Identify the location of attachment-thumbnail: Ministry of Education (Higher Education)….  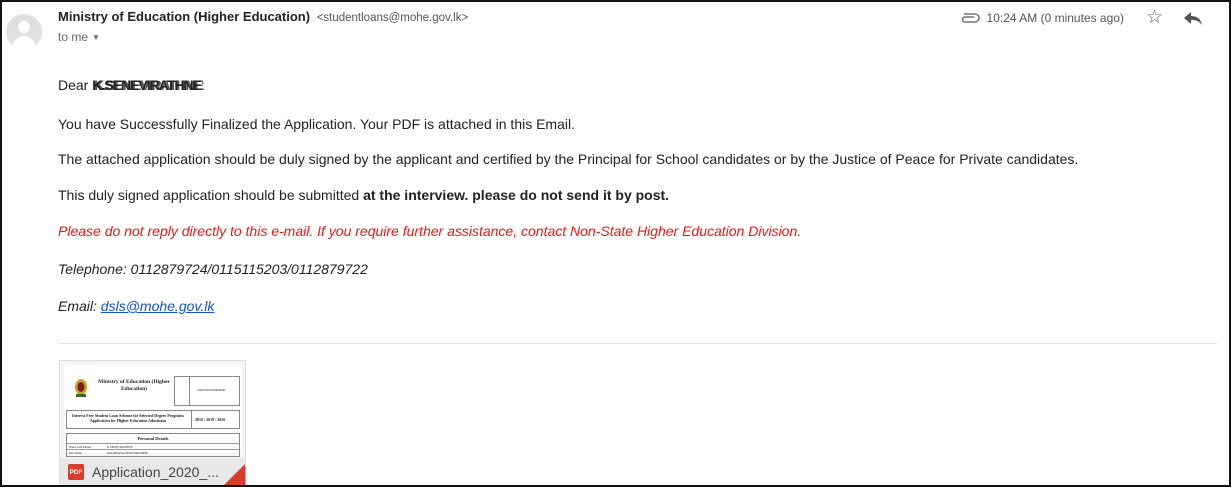
(152, 411).